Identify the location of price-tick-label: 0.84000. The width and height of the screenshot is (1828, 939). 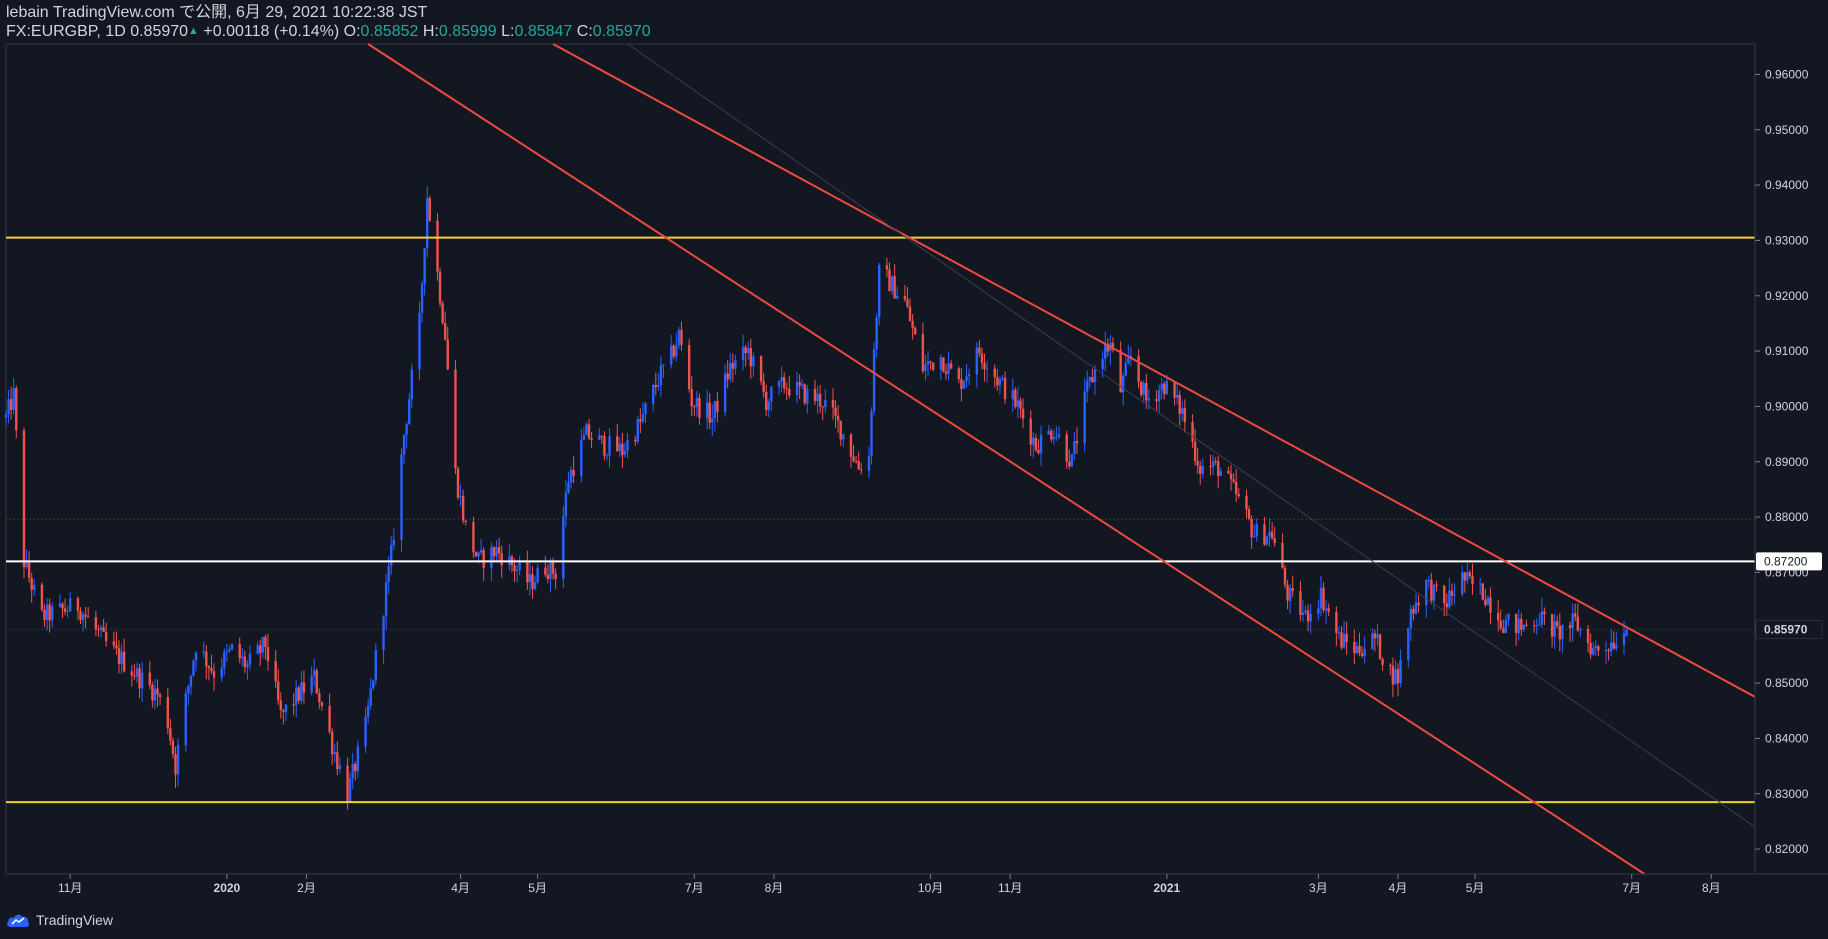
(1787, 738).